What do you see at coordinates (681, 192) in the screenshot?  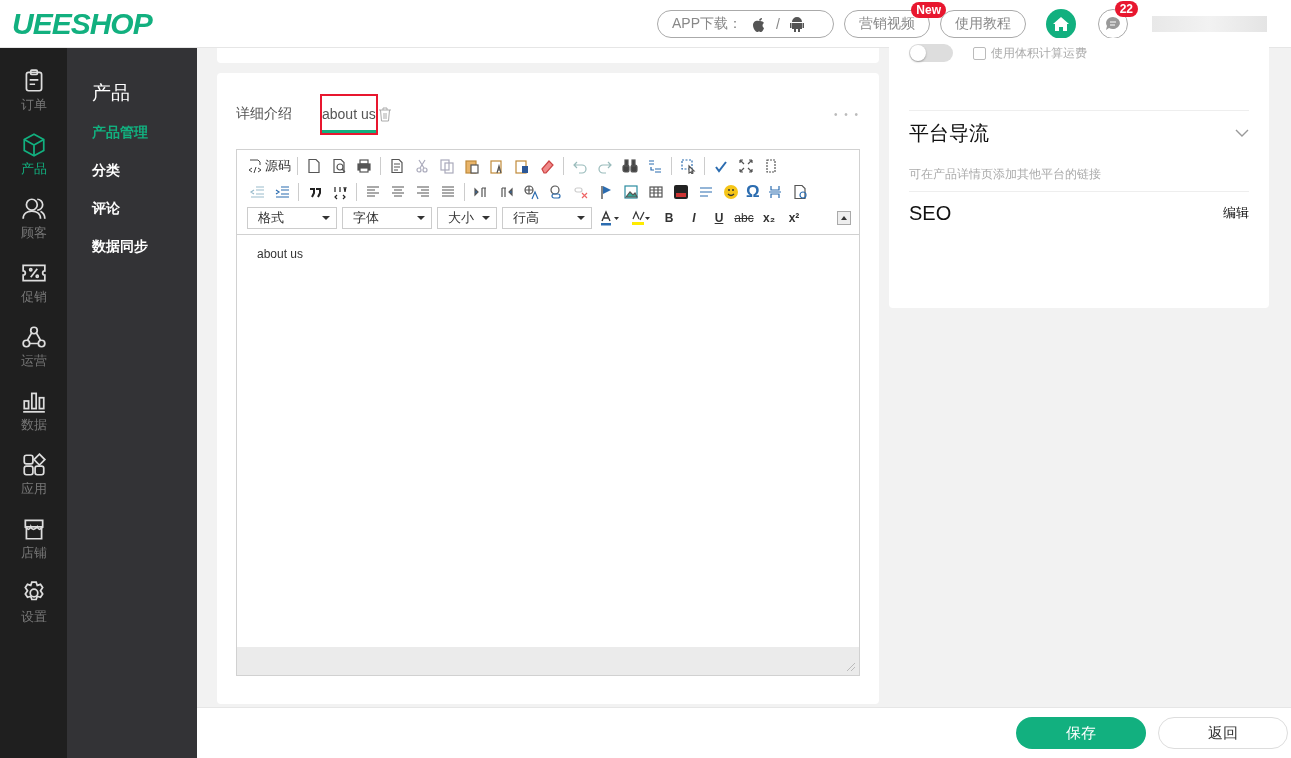 I see `video-icon` at bounding box center [681, 192].